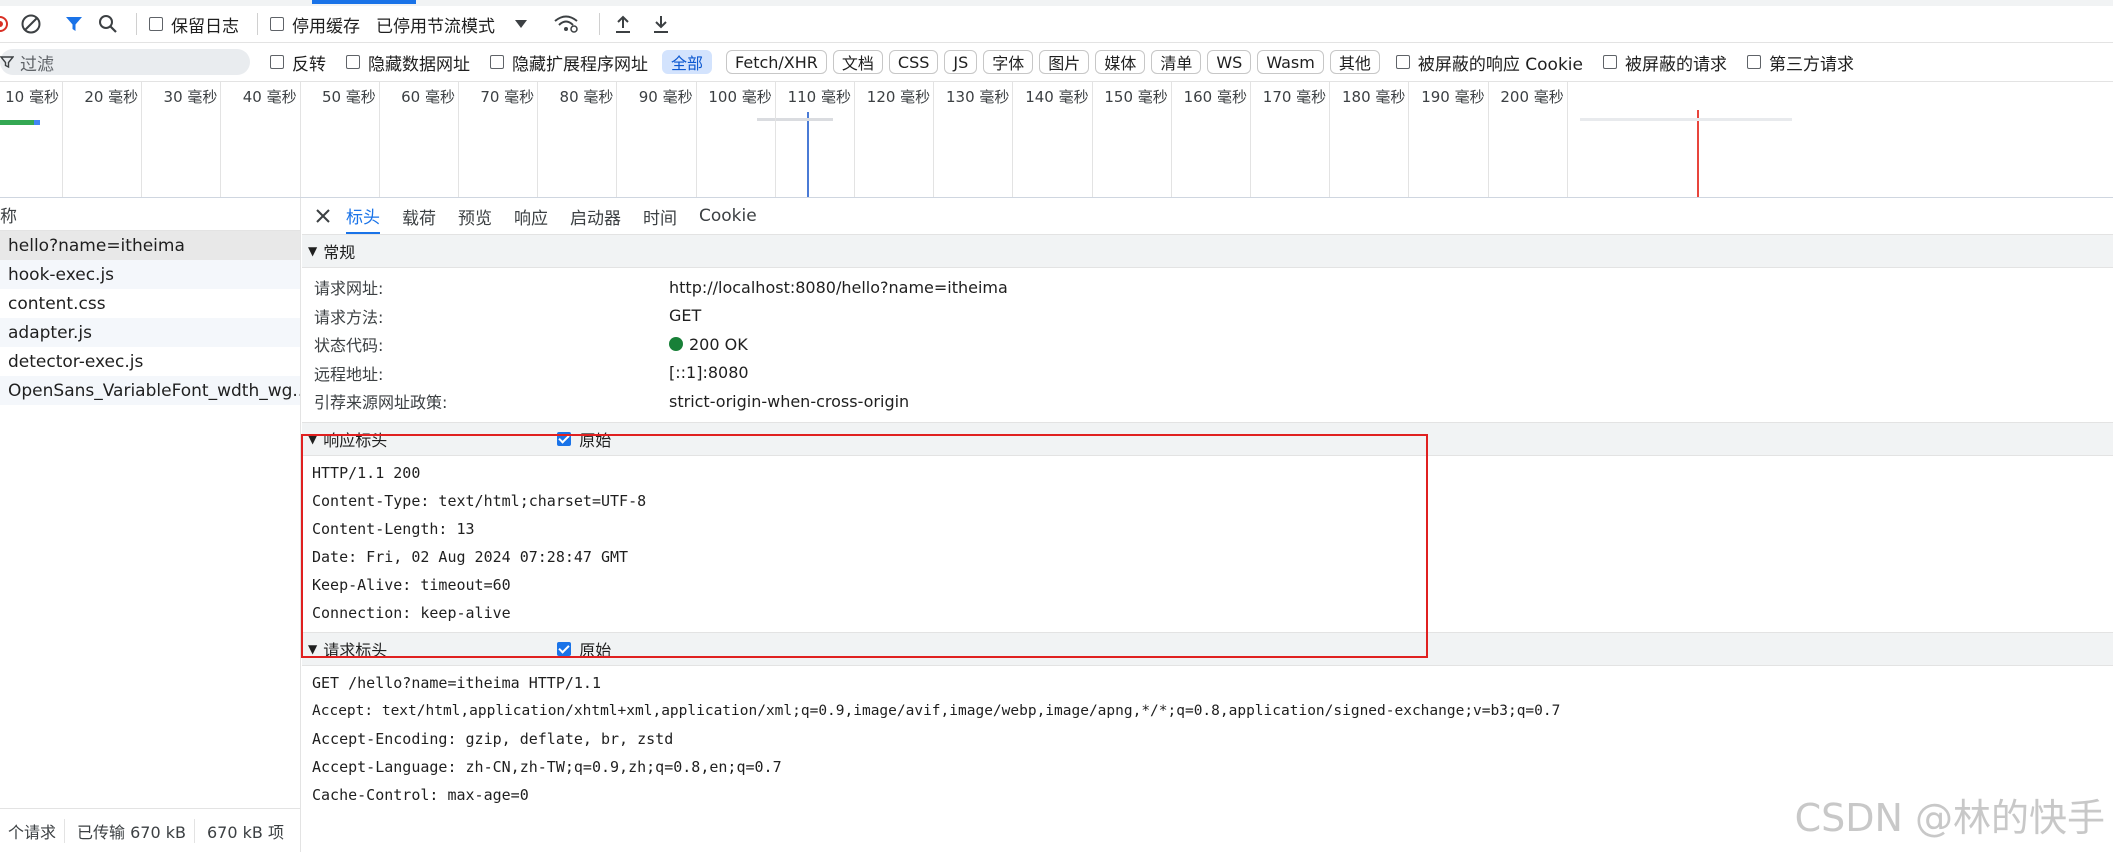 Image resolution: width=2113 pixels, height=853 pixels. I want to click on tab-response: 响应, so click(531, 216).